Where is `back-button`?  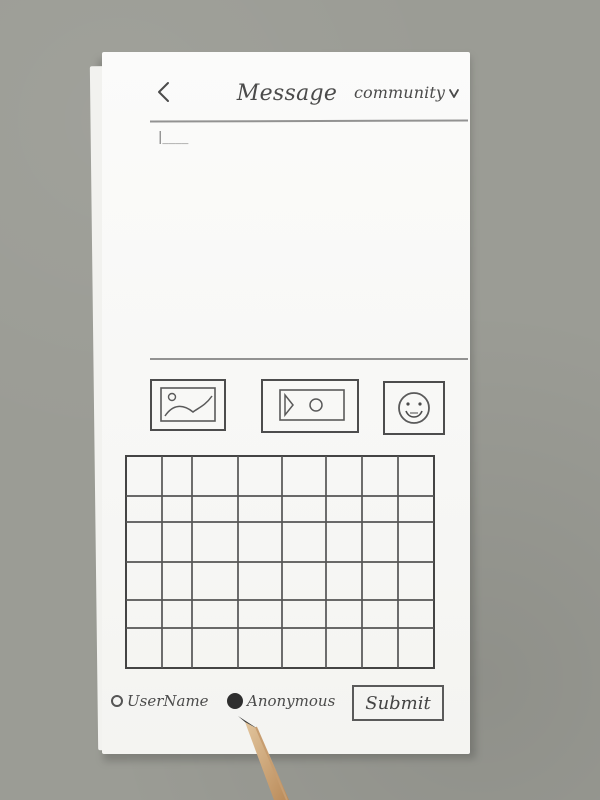
back-button is located at coordinates (164, 92).